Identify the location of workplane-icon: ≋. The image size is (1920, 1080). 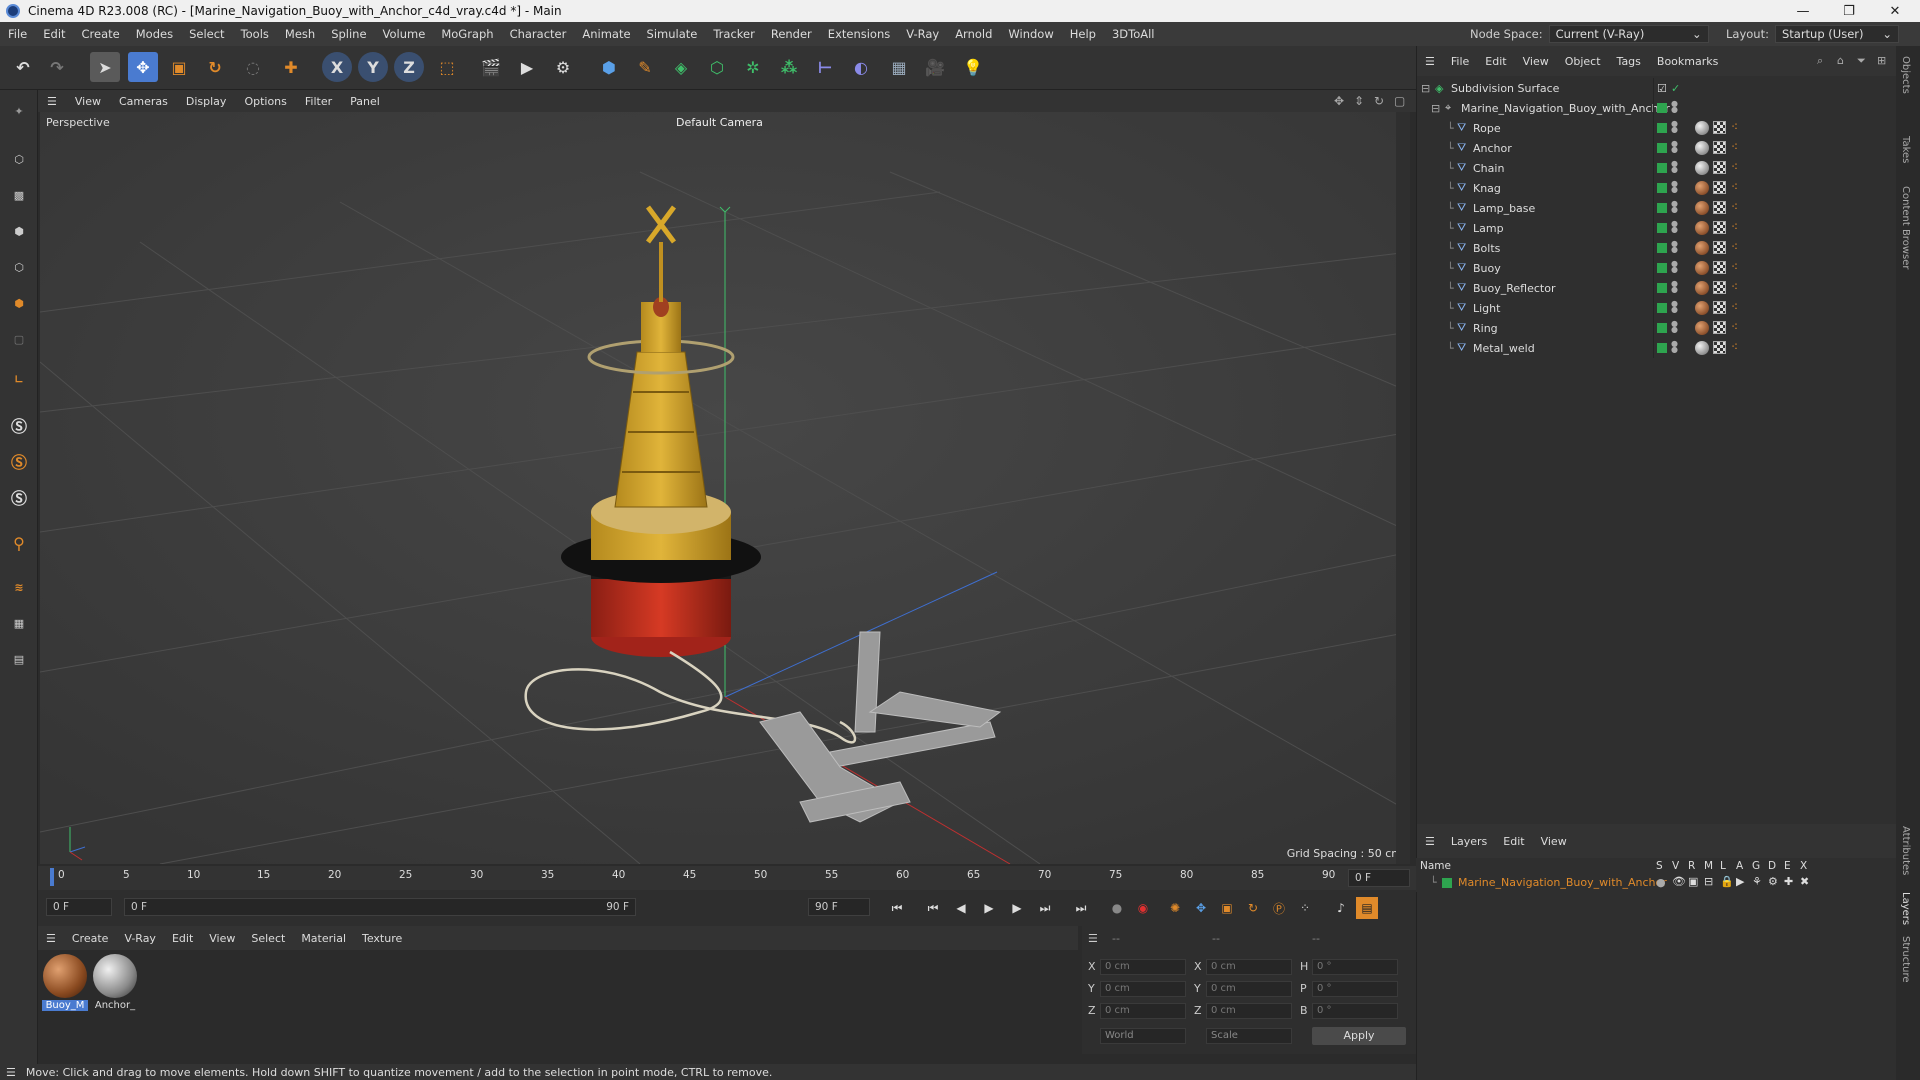
(19, 587).